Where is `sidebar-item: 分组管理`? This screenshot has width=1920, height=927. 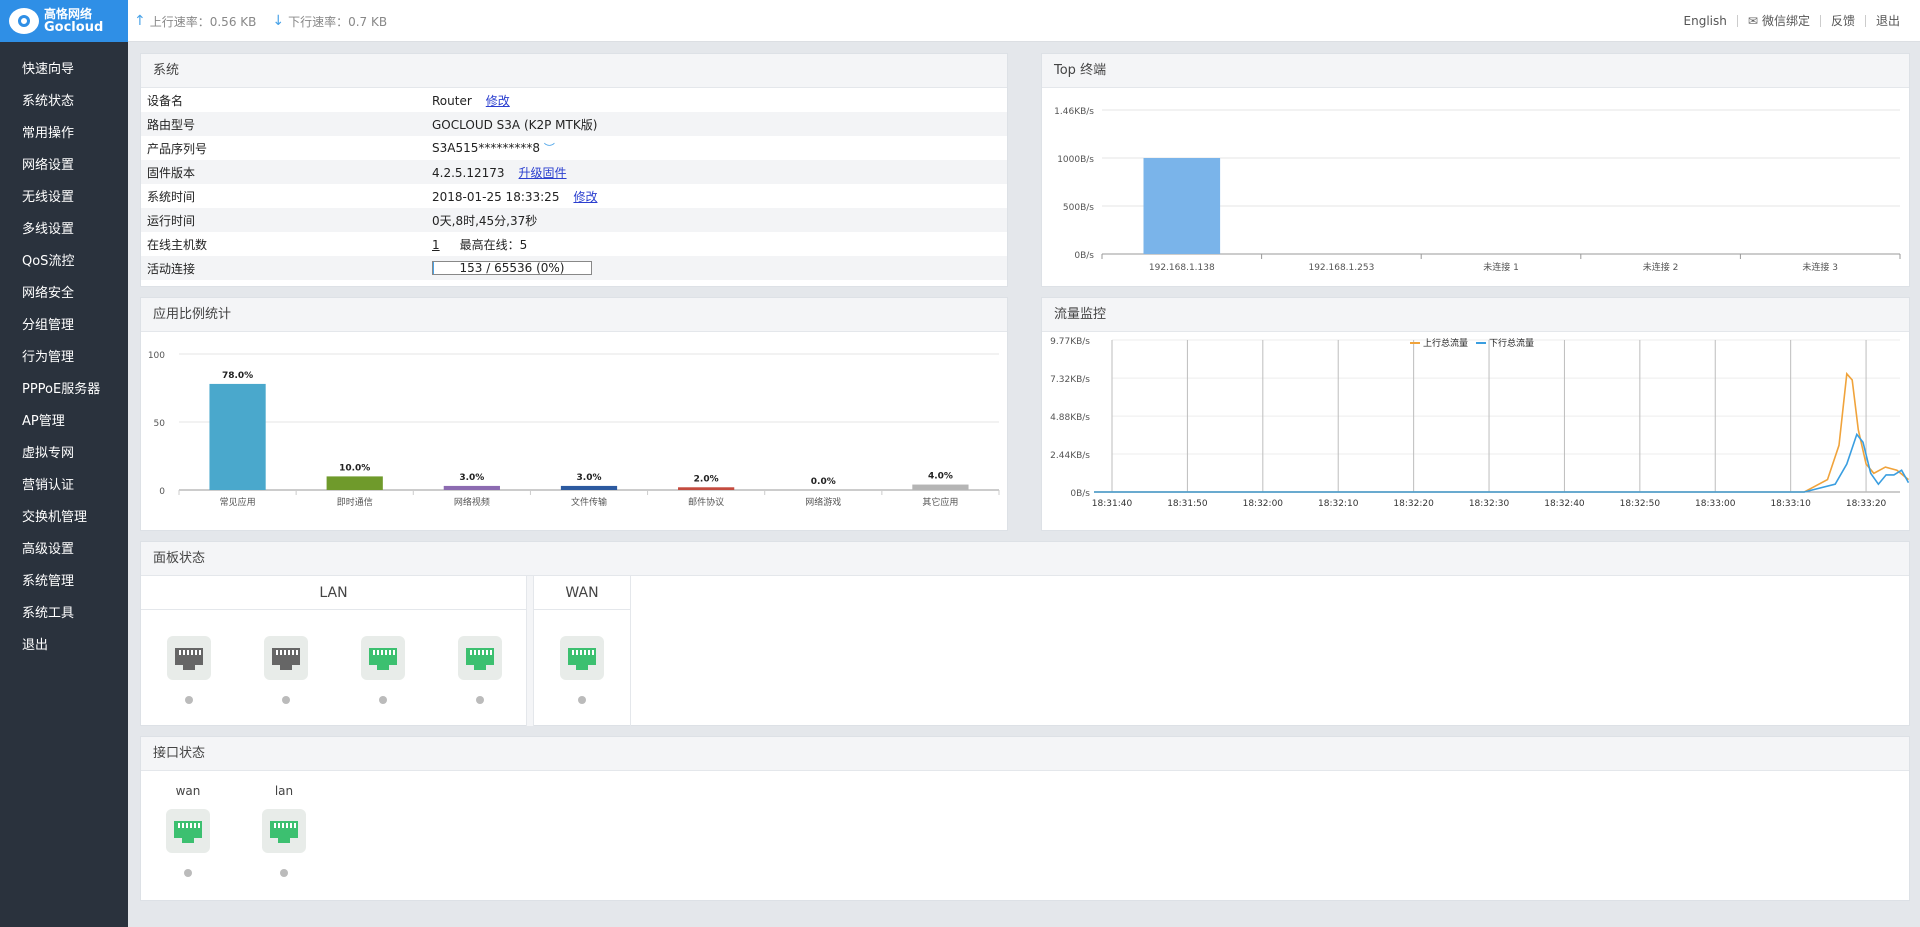 sidebar-item: 分组管理 is located at coordinates (64, 326).